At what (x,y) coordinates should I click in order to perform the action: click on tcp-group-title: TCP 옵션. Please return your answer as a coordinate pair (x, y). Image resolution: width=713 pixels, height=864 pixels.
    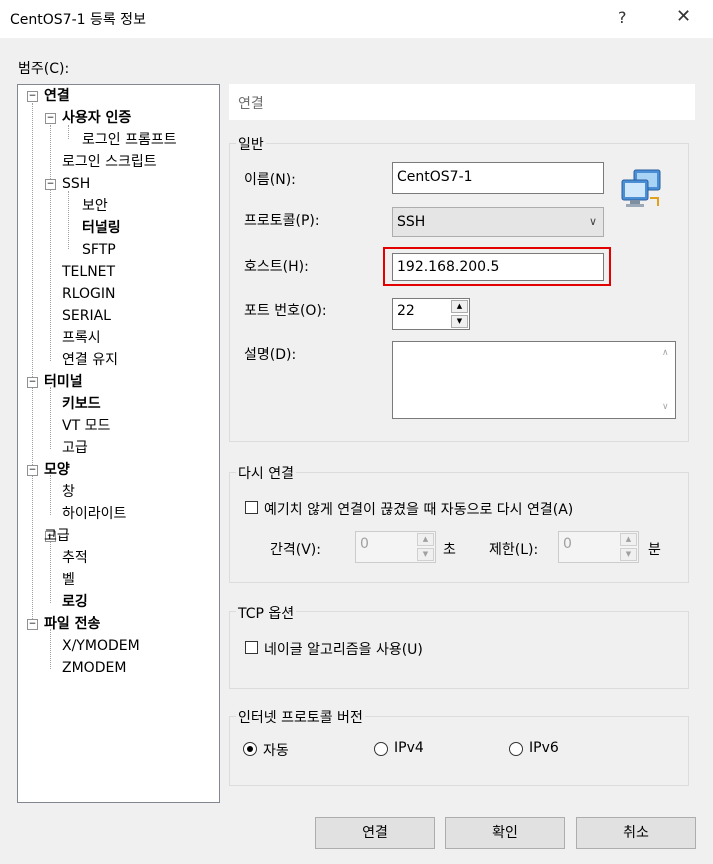
    Looking at the image, I should click on (266, 613).